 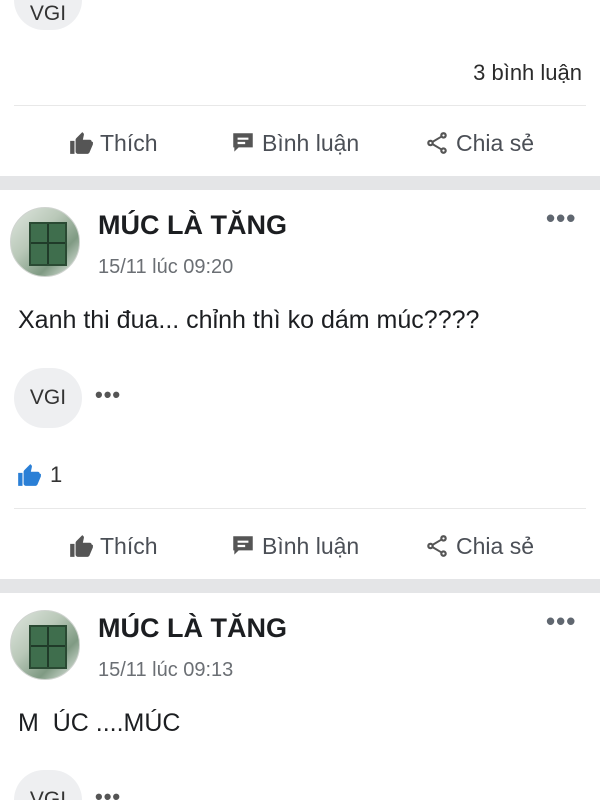 I want to click on post-text: M ÚC ....MÚC, so click(x=99, y=723).